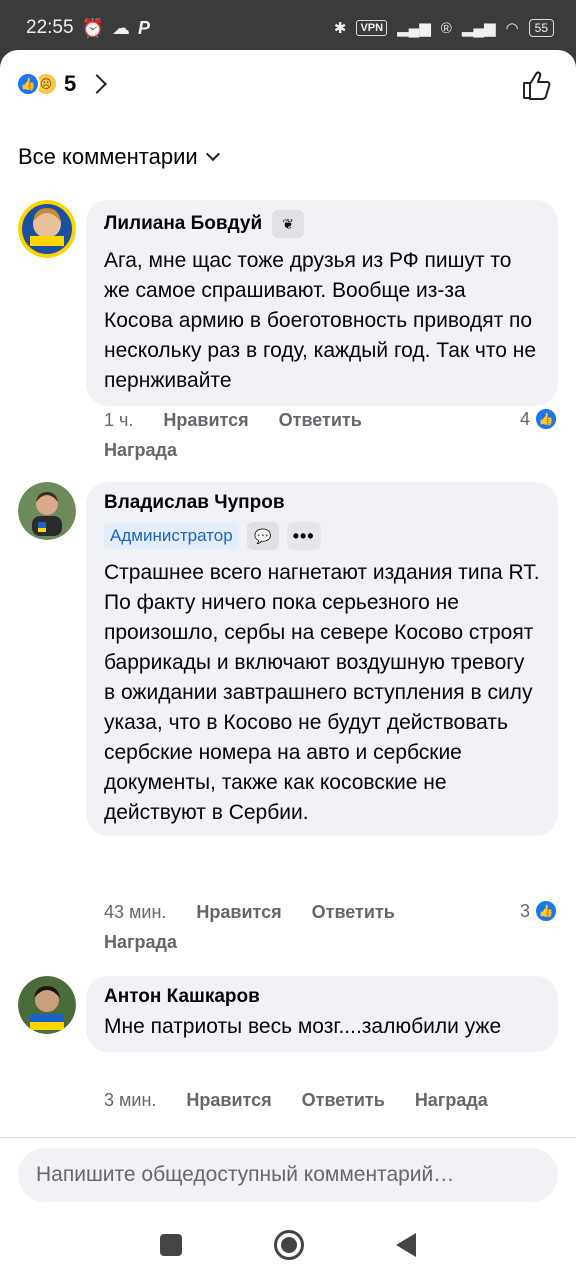 The width and height of the screenshot is (576, 1280). What do you see at coordinates (183, 224) in the screenshot?
I see `comment-author: Лилиана Бовдуй` at bounding box center [183, 224].